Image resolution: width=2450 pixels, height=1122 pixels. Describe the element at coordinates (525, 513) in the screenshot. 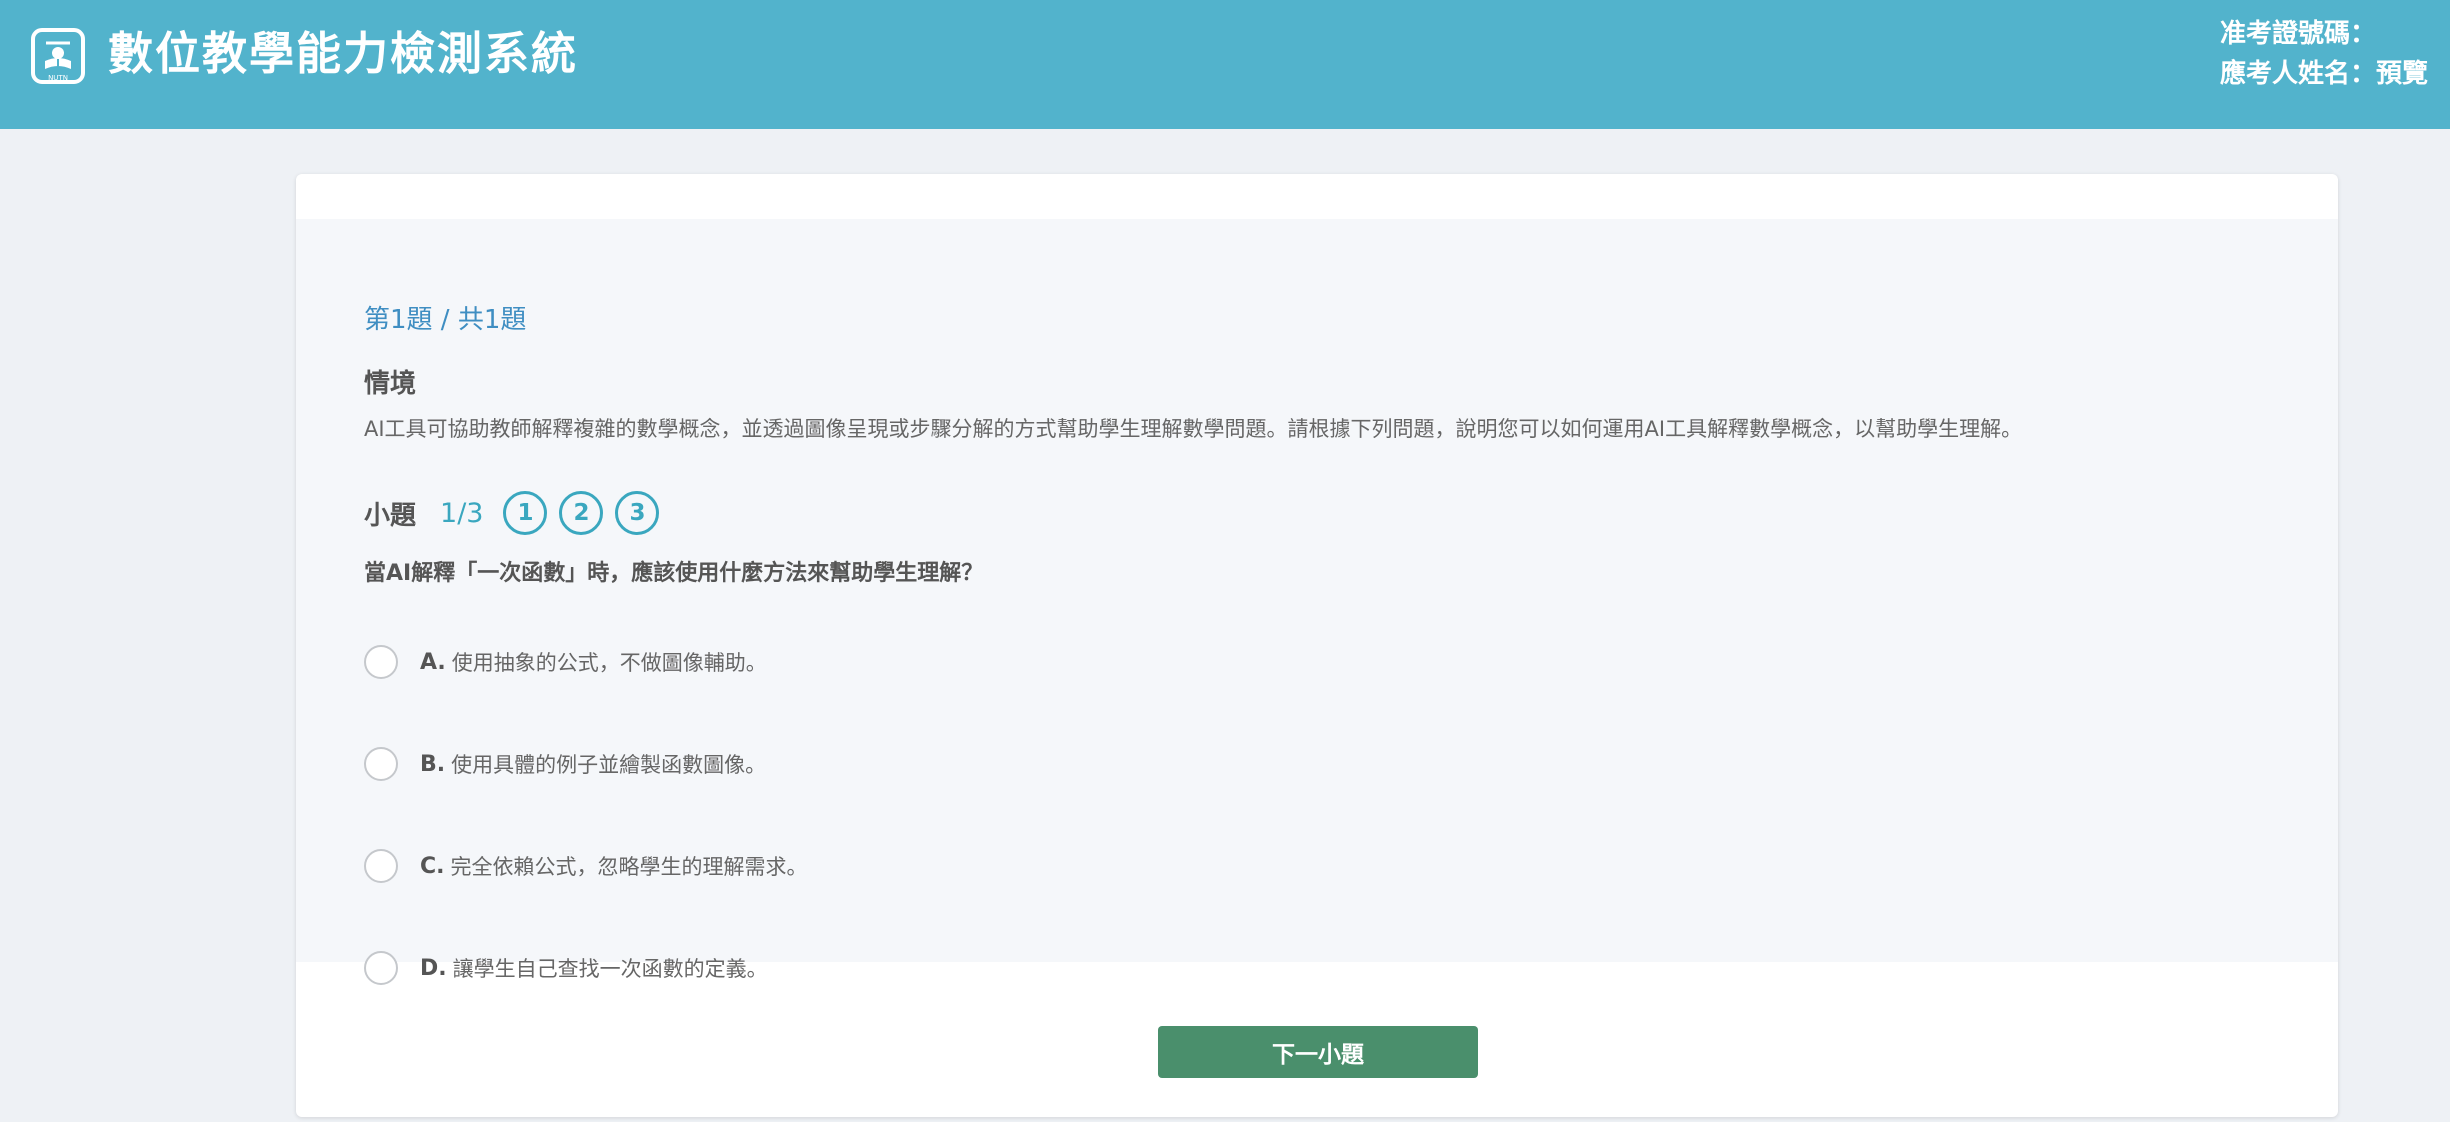

I see `sub-question-button-1: 1` at that location.